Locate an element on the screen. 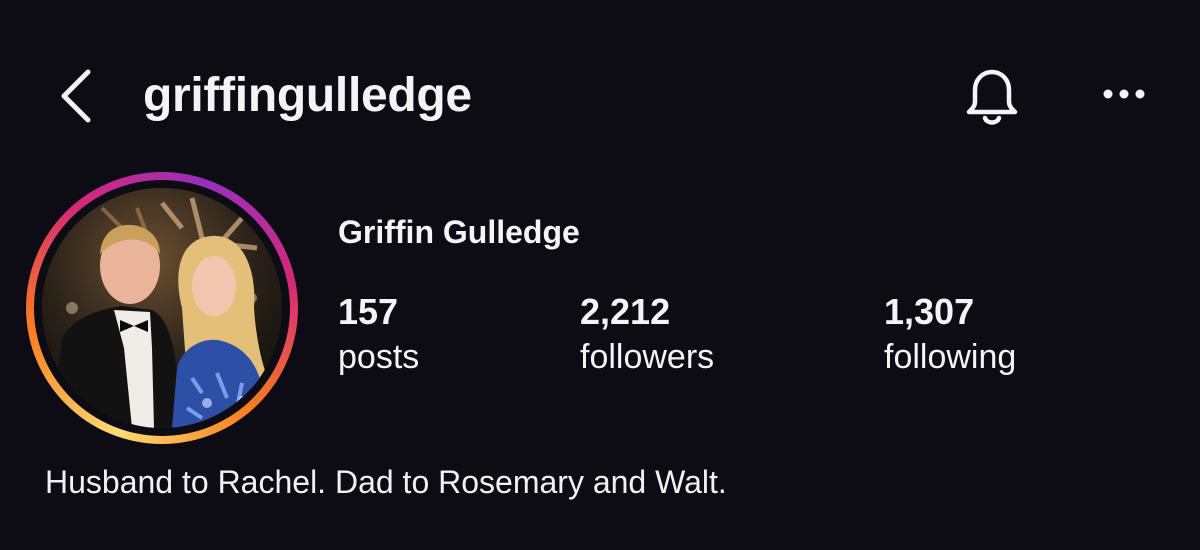 This screenshot has width=1200, height=550. back-button is located at coordinates (76, 96).